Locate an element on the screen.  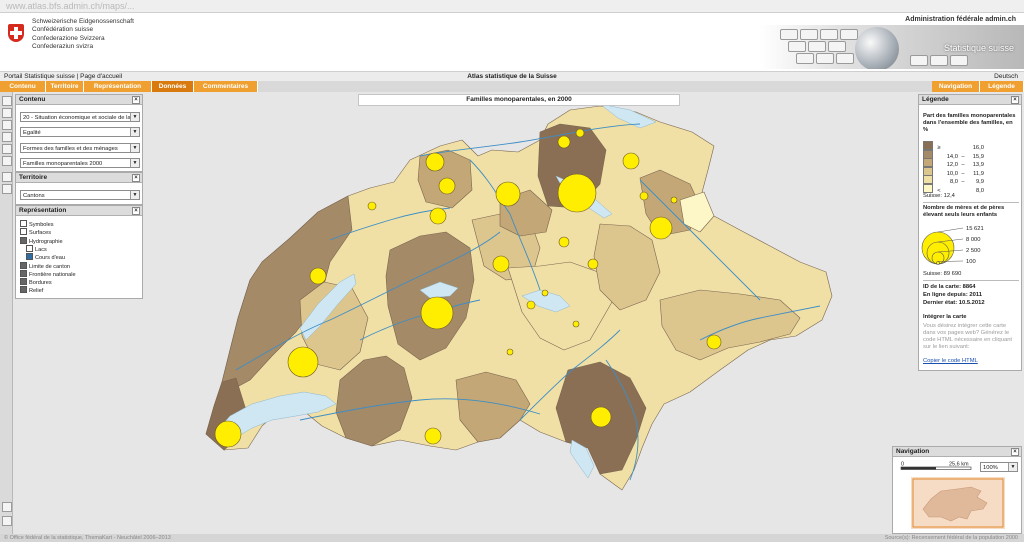
layer-label: Cours d'eau is located at coordinates (50, 258).